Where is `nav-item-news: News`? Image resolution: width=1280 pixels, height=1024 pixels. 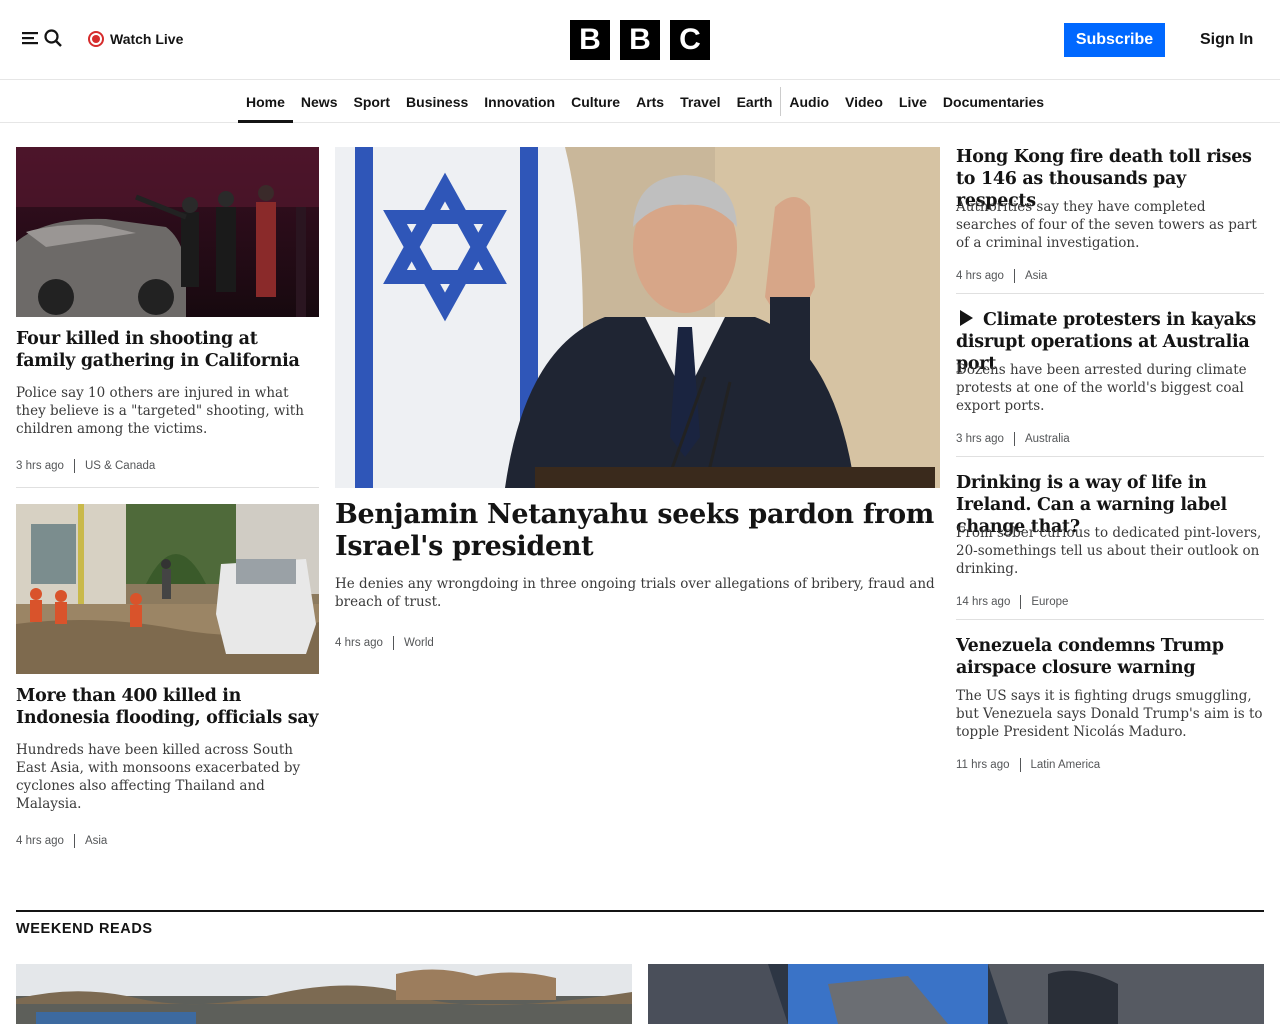 nav-item-news: News is located at coordinates (319, 101).